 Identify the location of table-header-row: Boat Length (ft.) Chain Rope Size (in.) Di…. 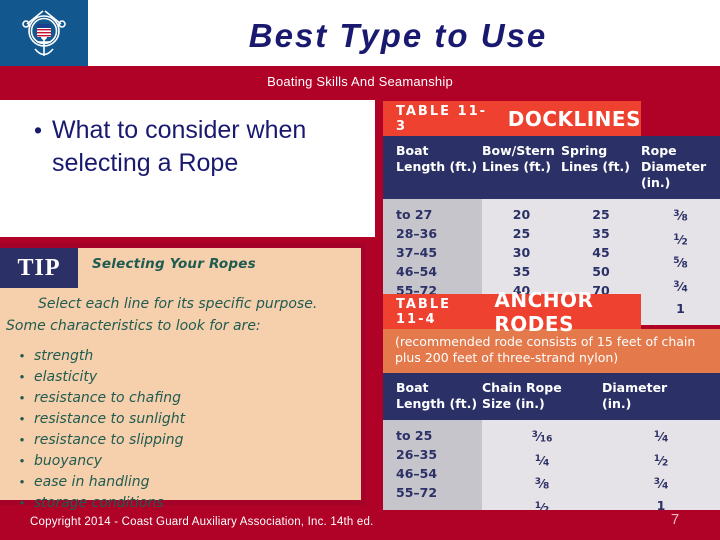
(551, 396).